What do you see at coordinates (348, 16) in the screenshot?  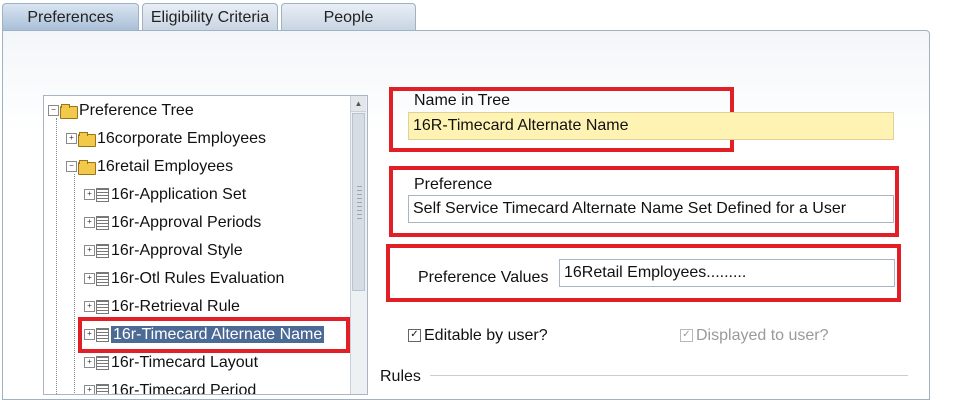 I see `tab-people: People` at bounding box center [348, 16].